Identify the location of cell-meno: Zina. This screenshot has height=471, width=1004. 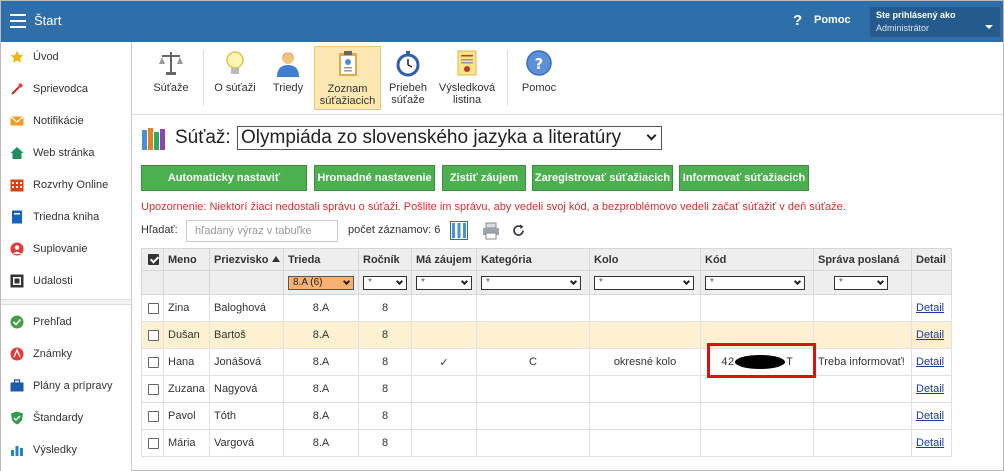
(186, 308).